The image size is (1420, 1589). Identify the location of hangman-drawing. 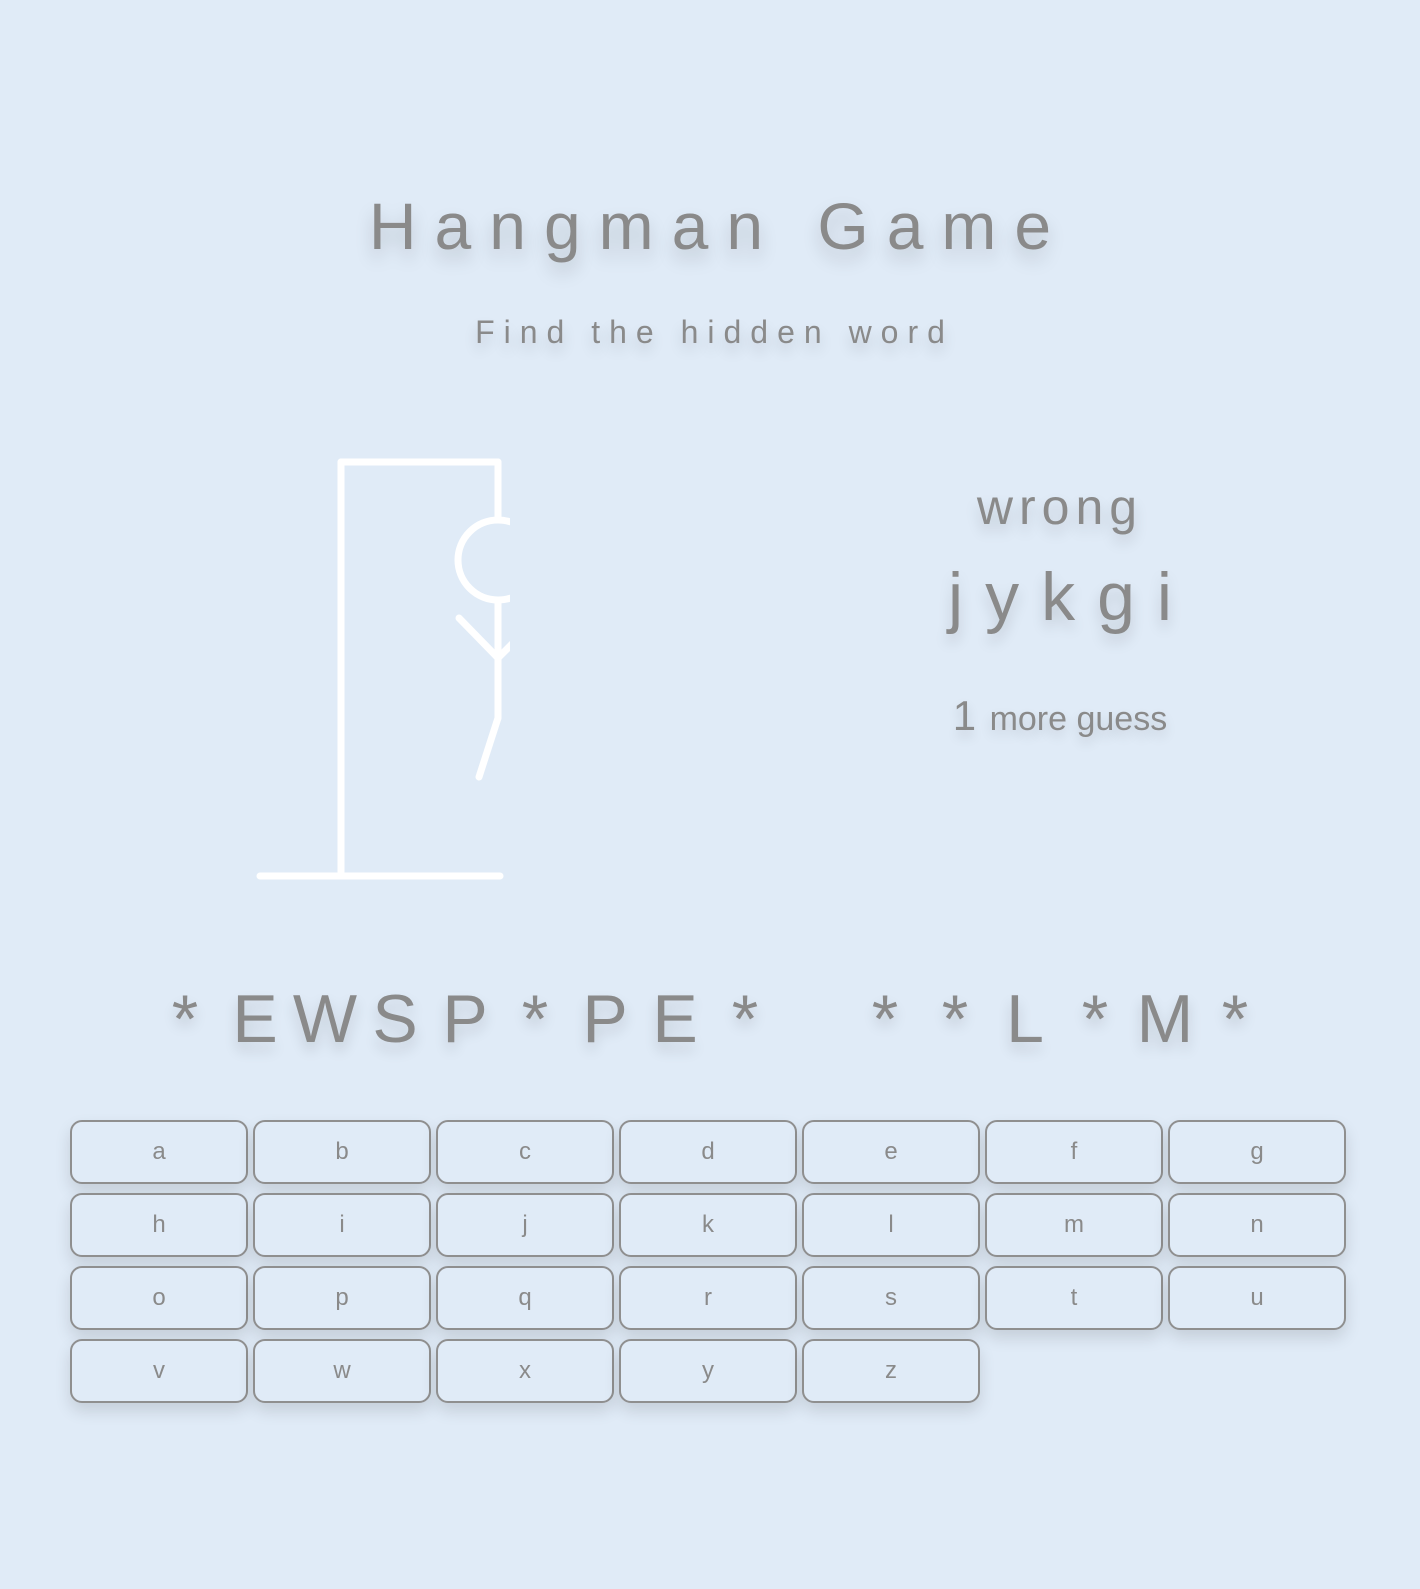
(383, 669).